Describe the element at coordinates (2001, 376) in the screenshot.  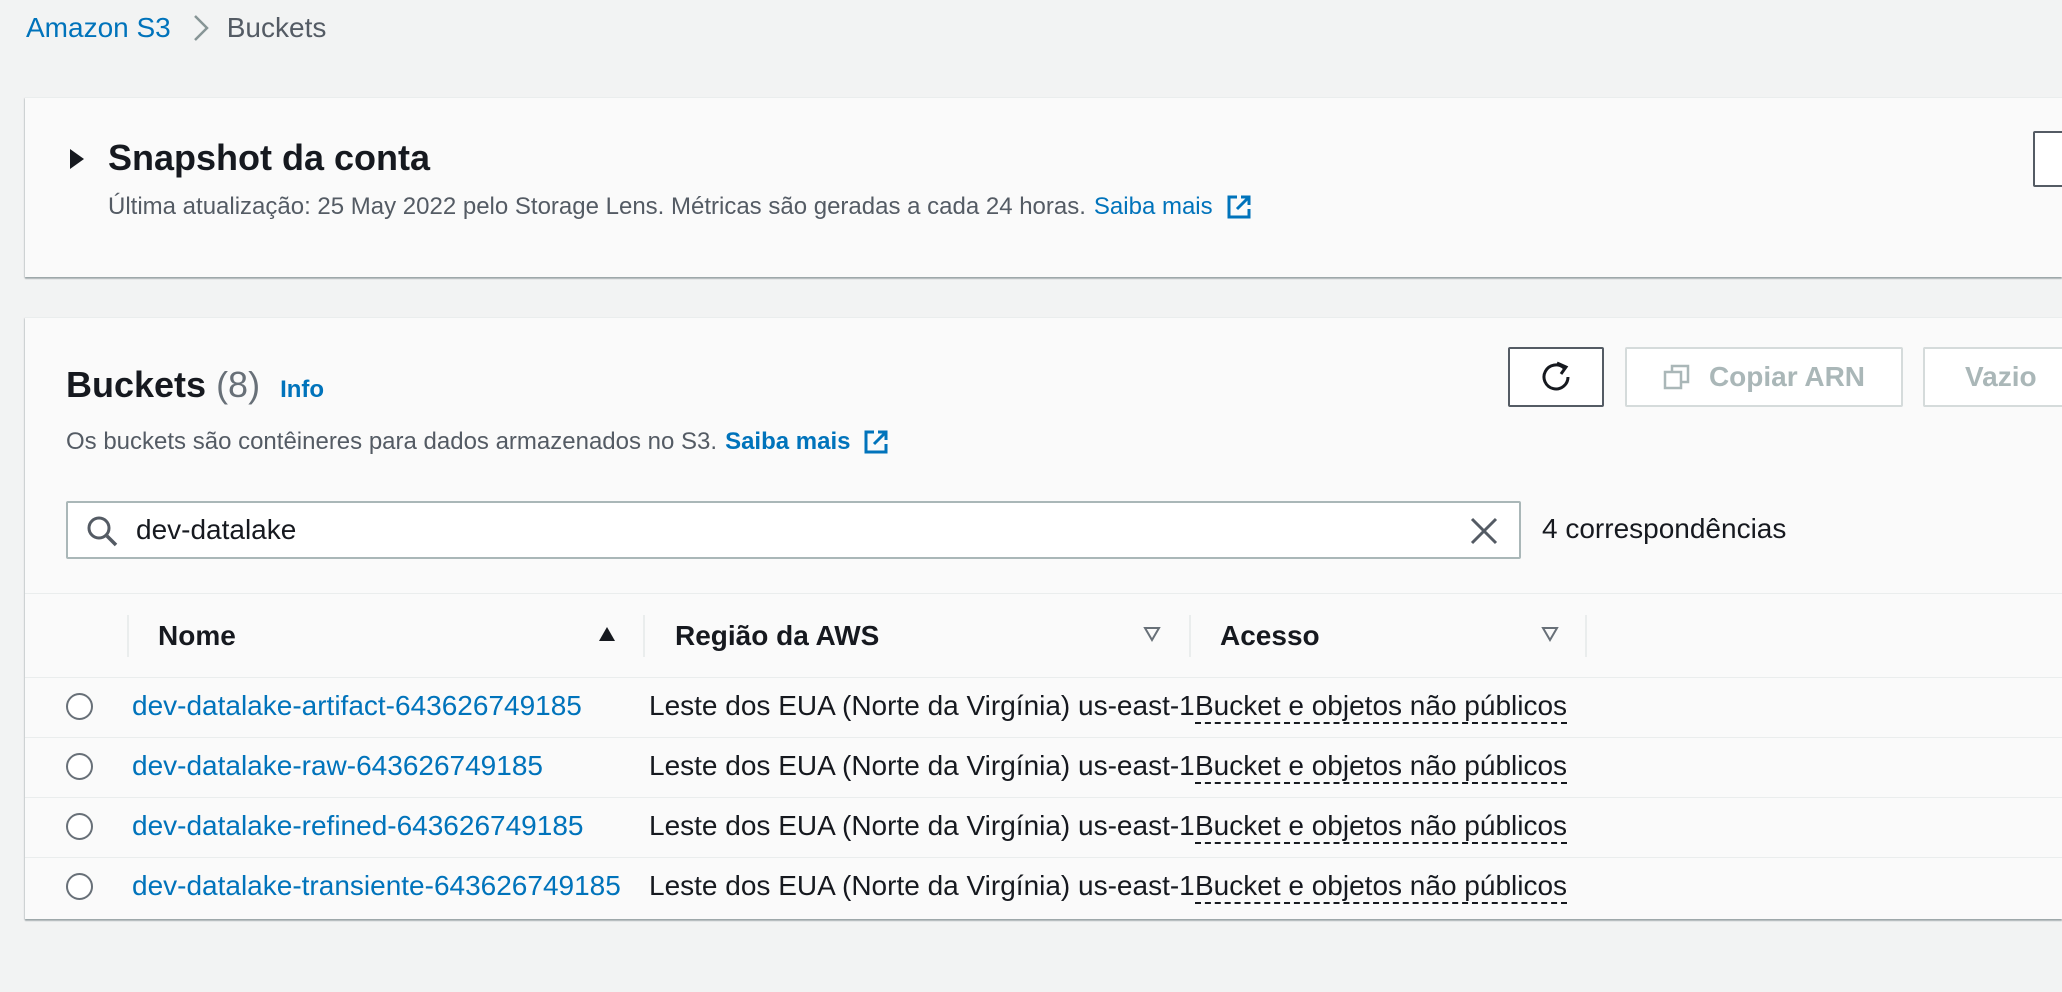
I see `empty-bucket-label: Vazio` at that location.